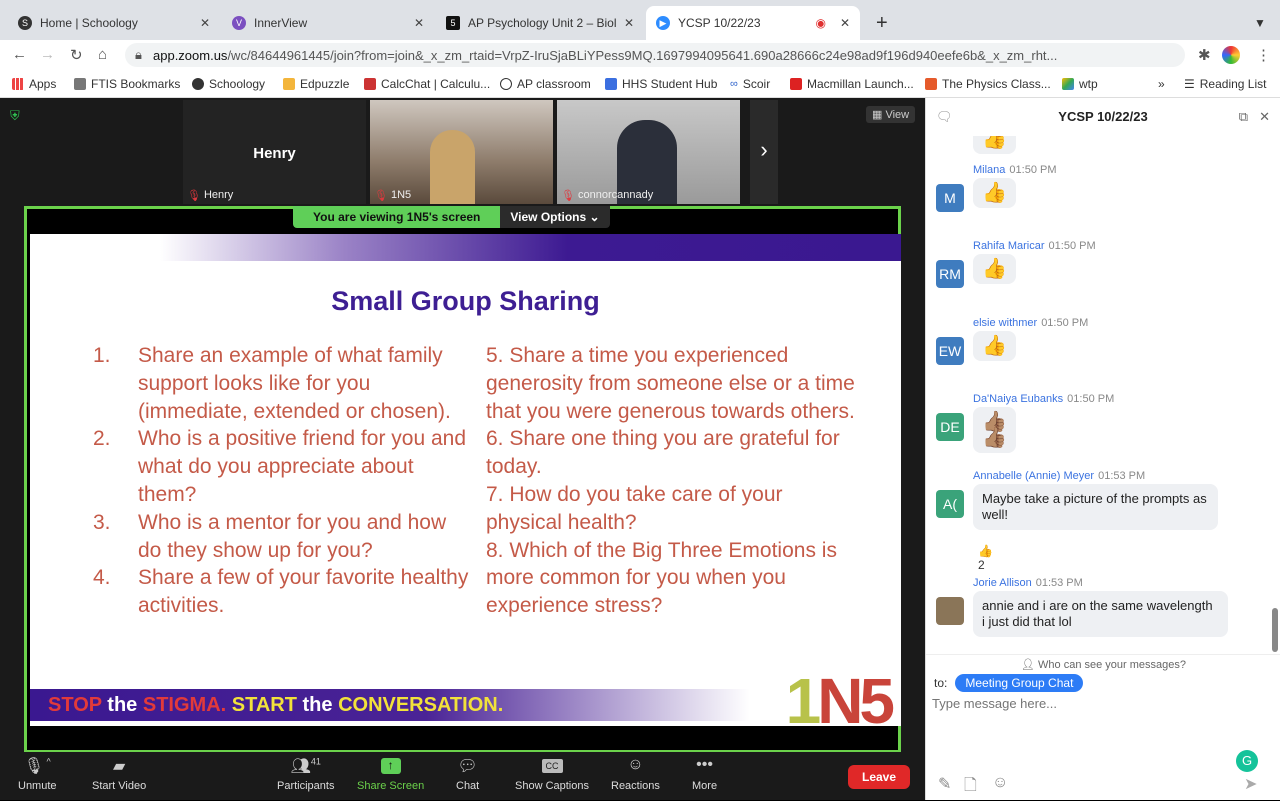 This screenshot has width=1280, height=801. Describe the element at coordinates (944, 116) in the screenshot. I see `chat-bubbles-icon: 🗨︎` at that location.